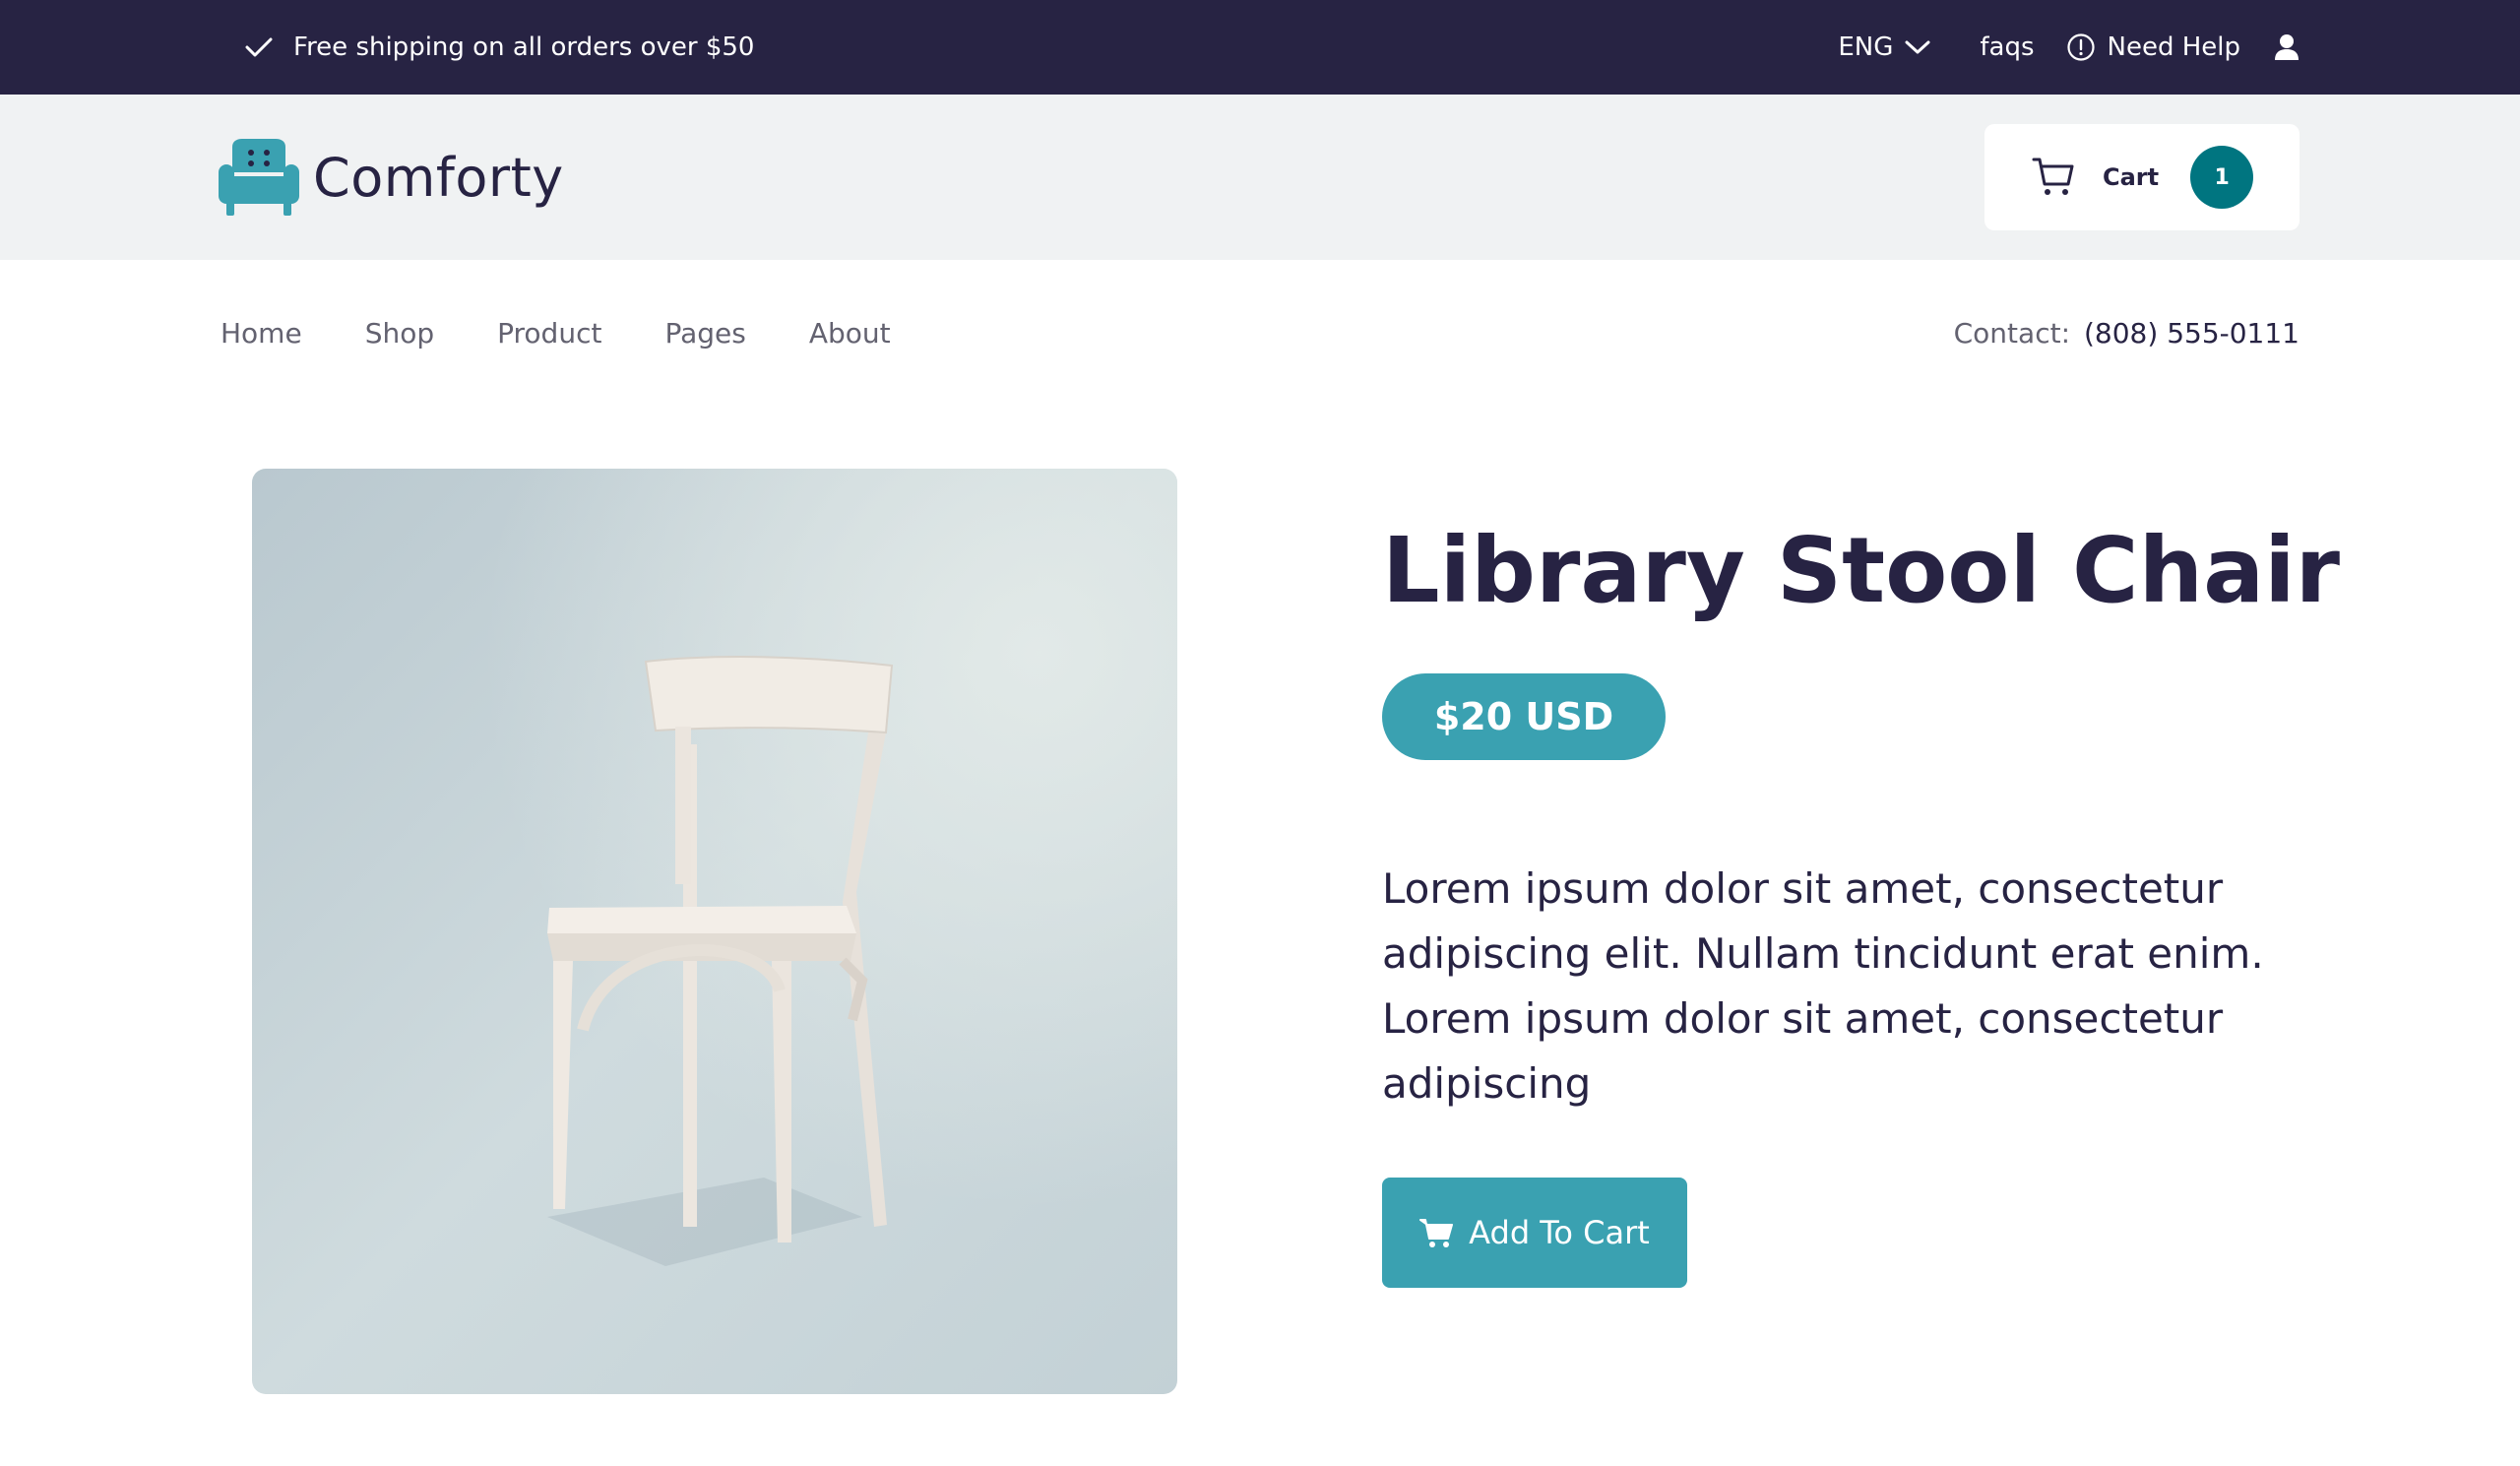 The image size is (2520, 1466). Describe the element at coordinates (2287, 47) in the screenshot. I see `user-icon` at that location.